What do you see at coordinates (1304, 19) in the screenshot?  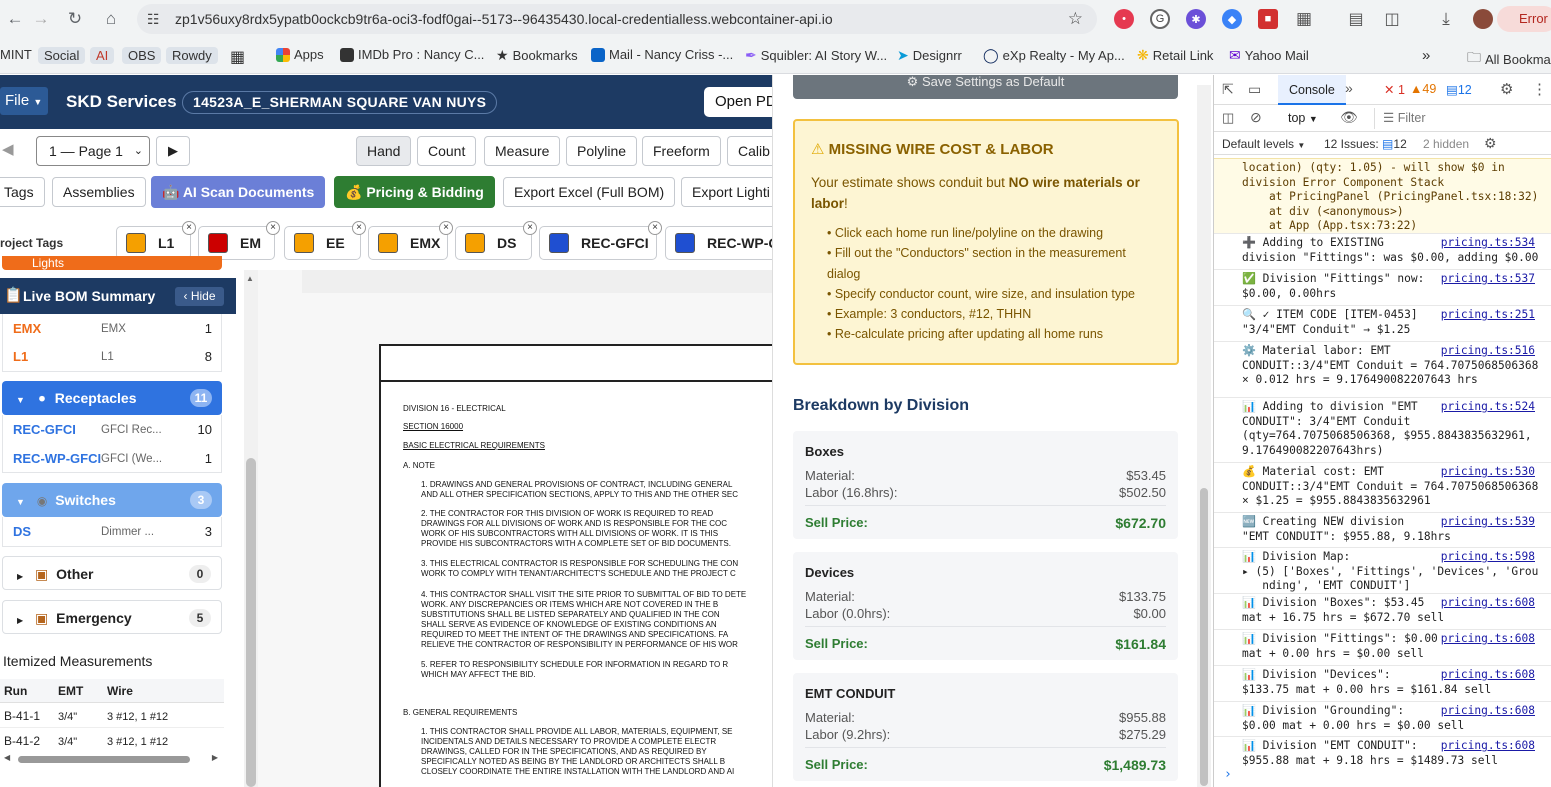 I see `extensions-puzzle-icon: ▦` at bounding box center [1304, 19].